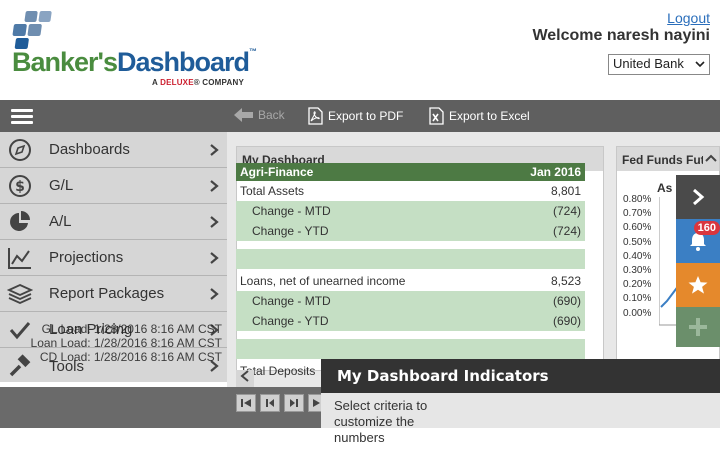  I want to click on table-header-name: Agri-Finance, so click(277, 172).